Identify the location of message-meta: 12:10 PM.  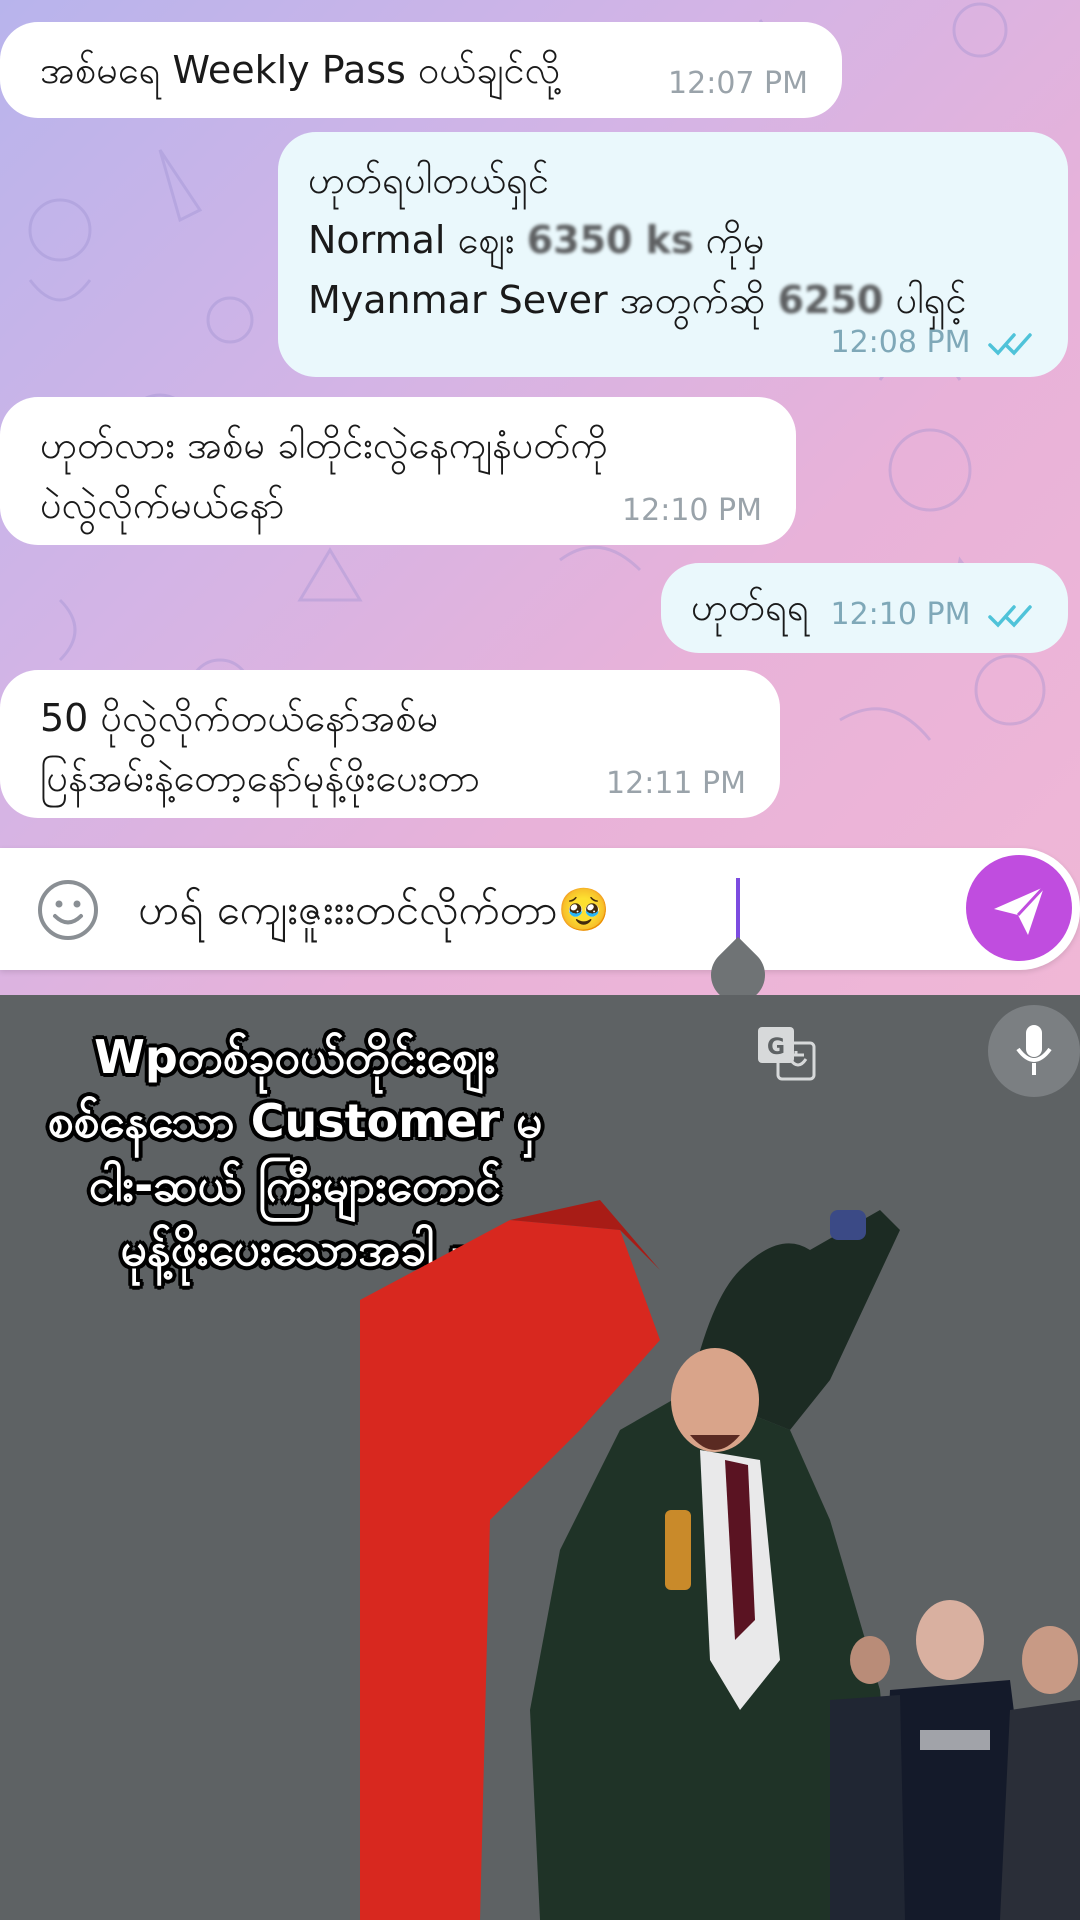
(932, 615).